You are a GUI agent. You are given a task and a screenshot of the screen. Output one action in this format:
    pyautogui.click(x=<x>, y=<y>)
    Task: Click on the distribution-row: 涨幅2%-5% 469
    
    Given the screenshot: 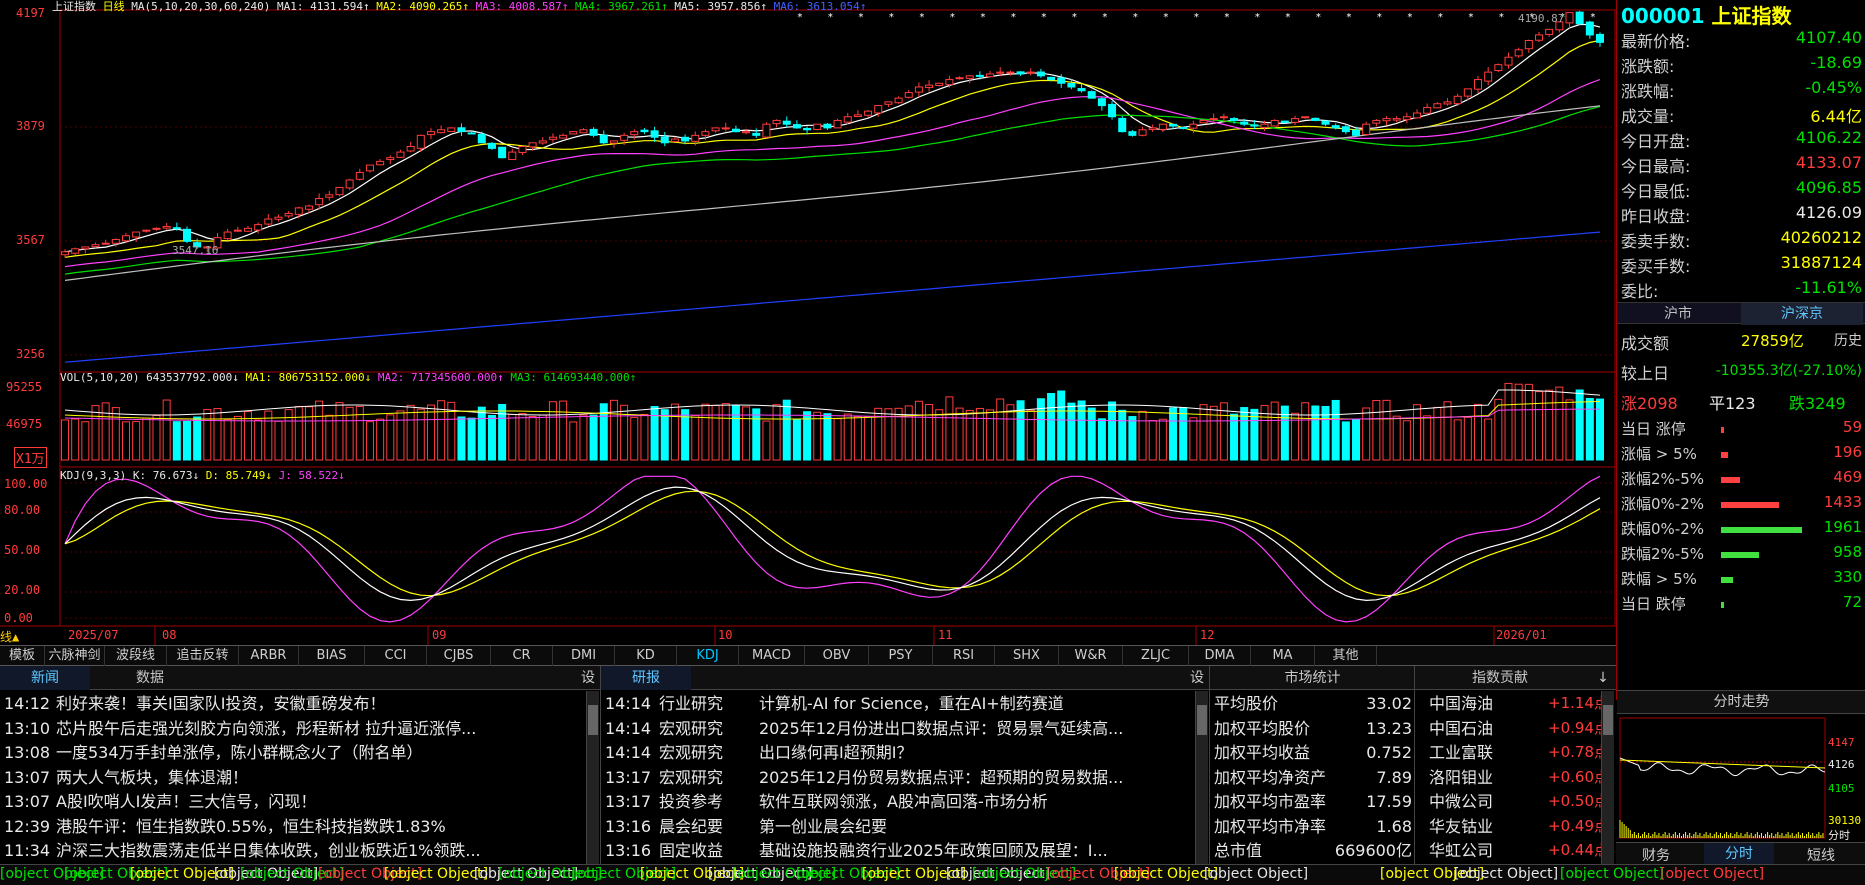 What is the action you would take?
    pyautogui.click(x=1741, y=480)
    